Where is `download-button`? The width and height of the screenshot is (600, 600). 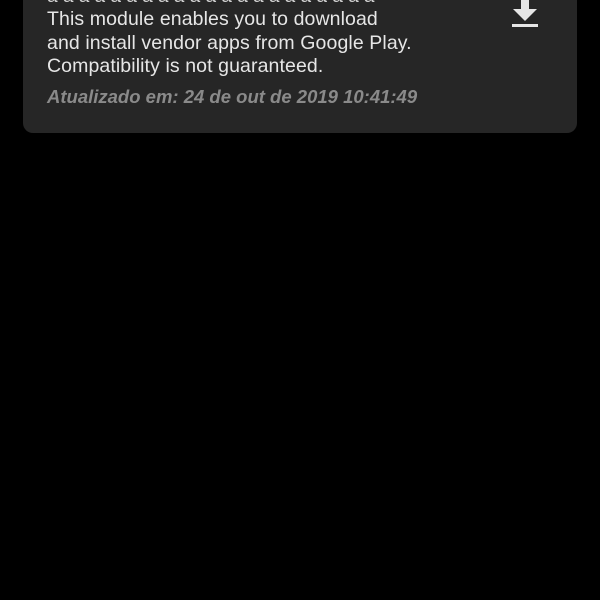
download-button is located at coordinates (525, 16).